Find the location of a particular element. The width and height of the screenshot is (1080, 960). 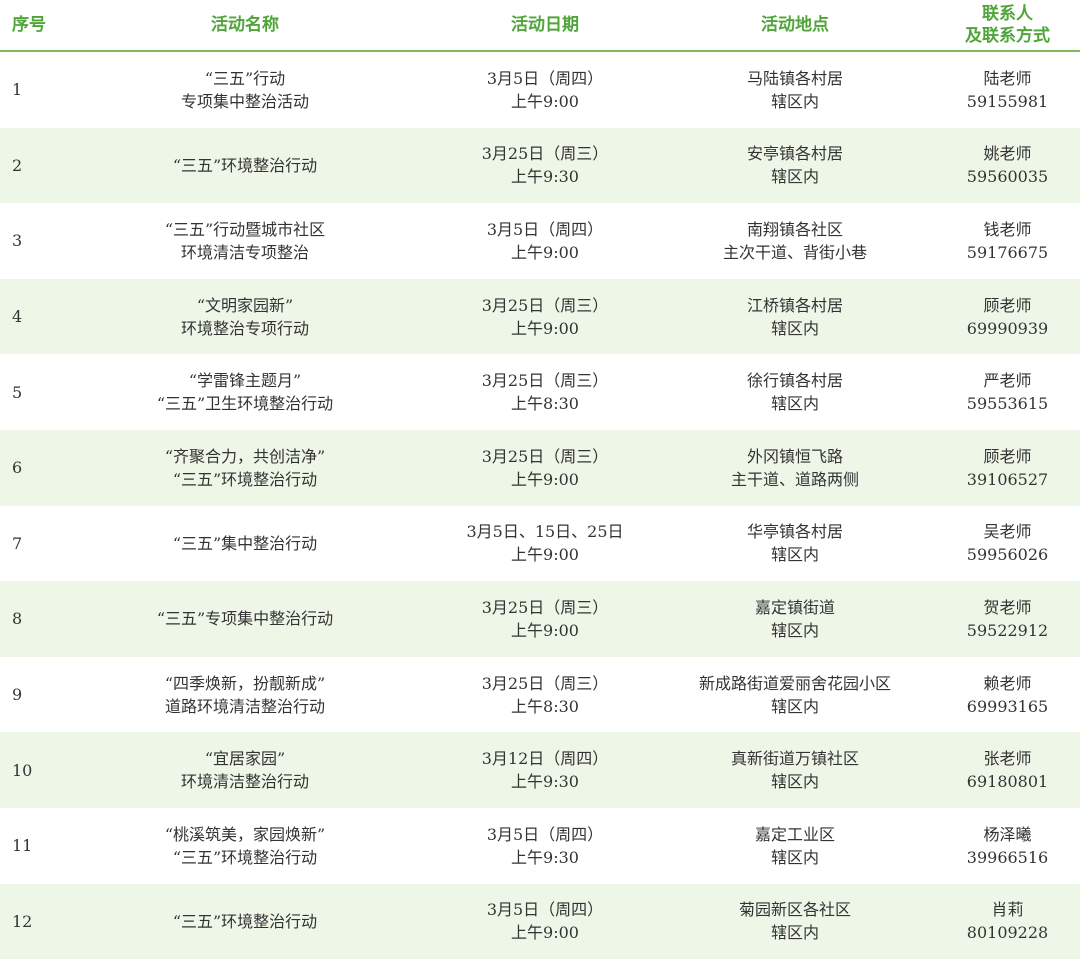

cell-activity-date: 3月12日（周四） 上午9:30 is located at coordinates (545, 770).